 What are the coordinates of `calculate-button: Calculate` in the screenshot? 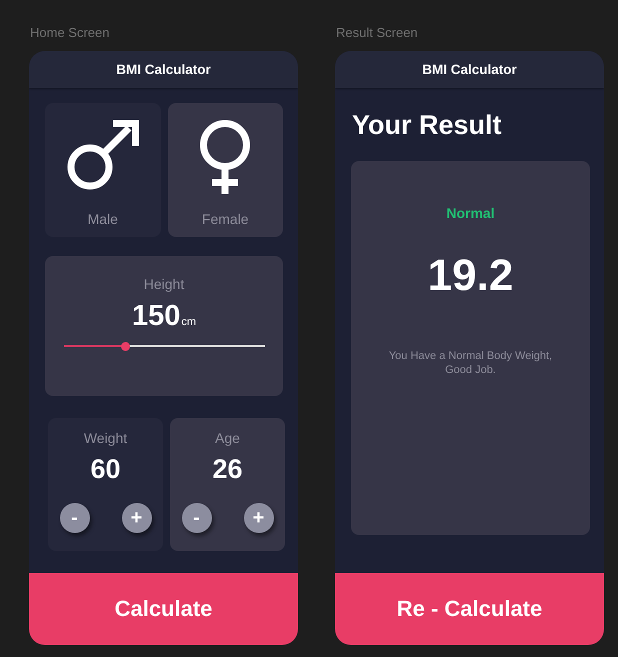 It's located at (163, 609).